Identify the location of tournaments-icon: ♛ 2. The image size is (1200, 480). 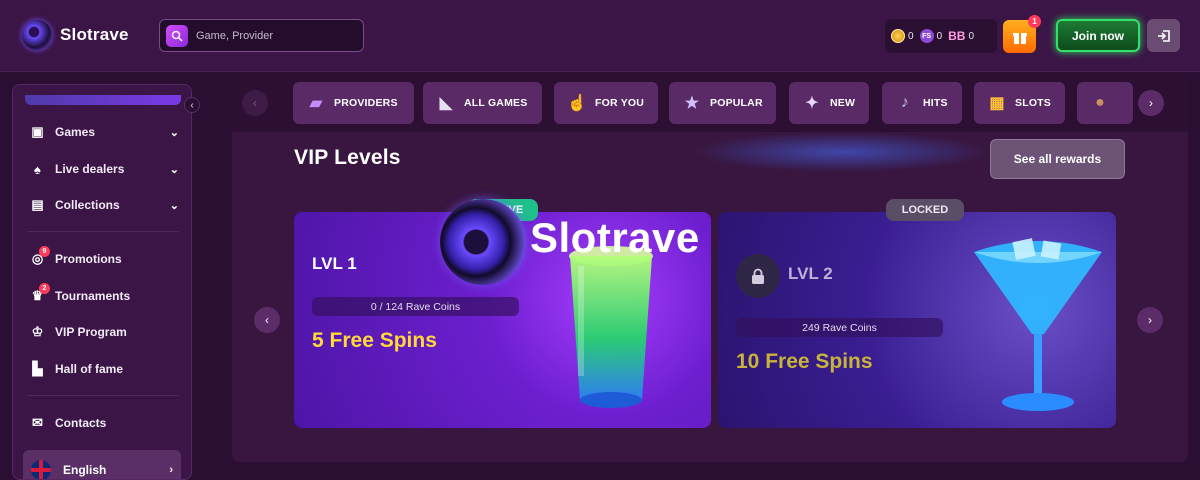
(39, 293).